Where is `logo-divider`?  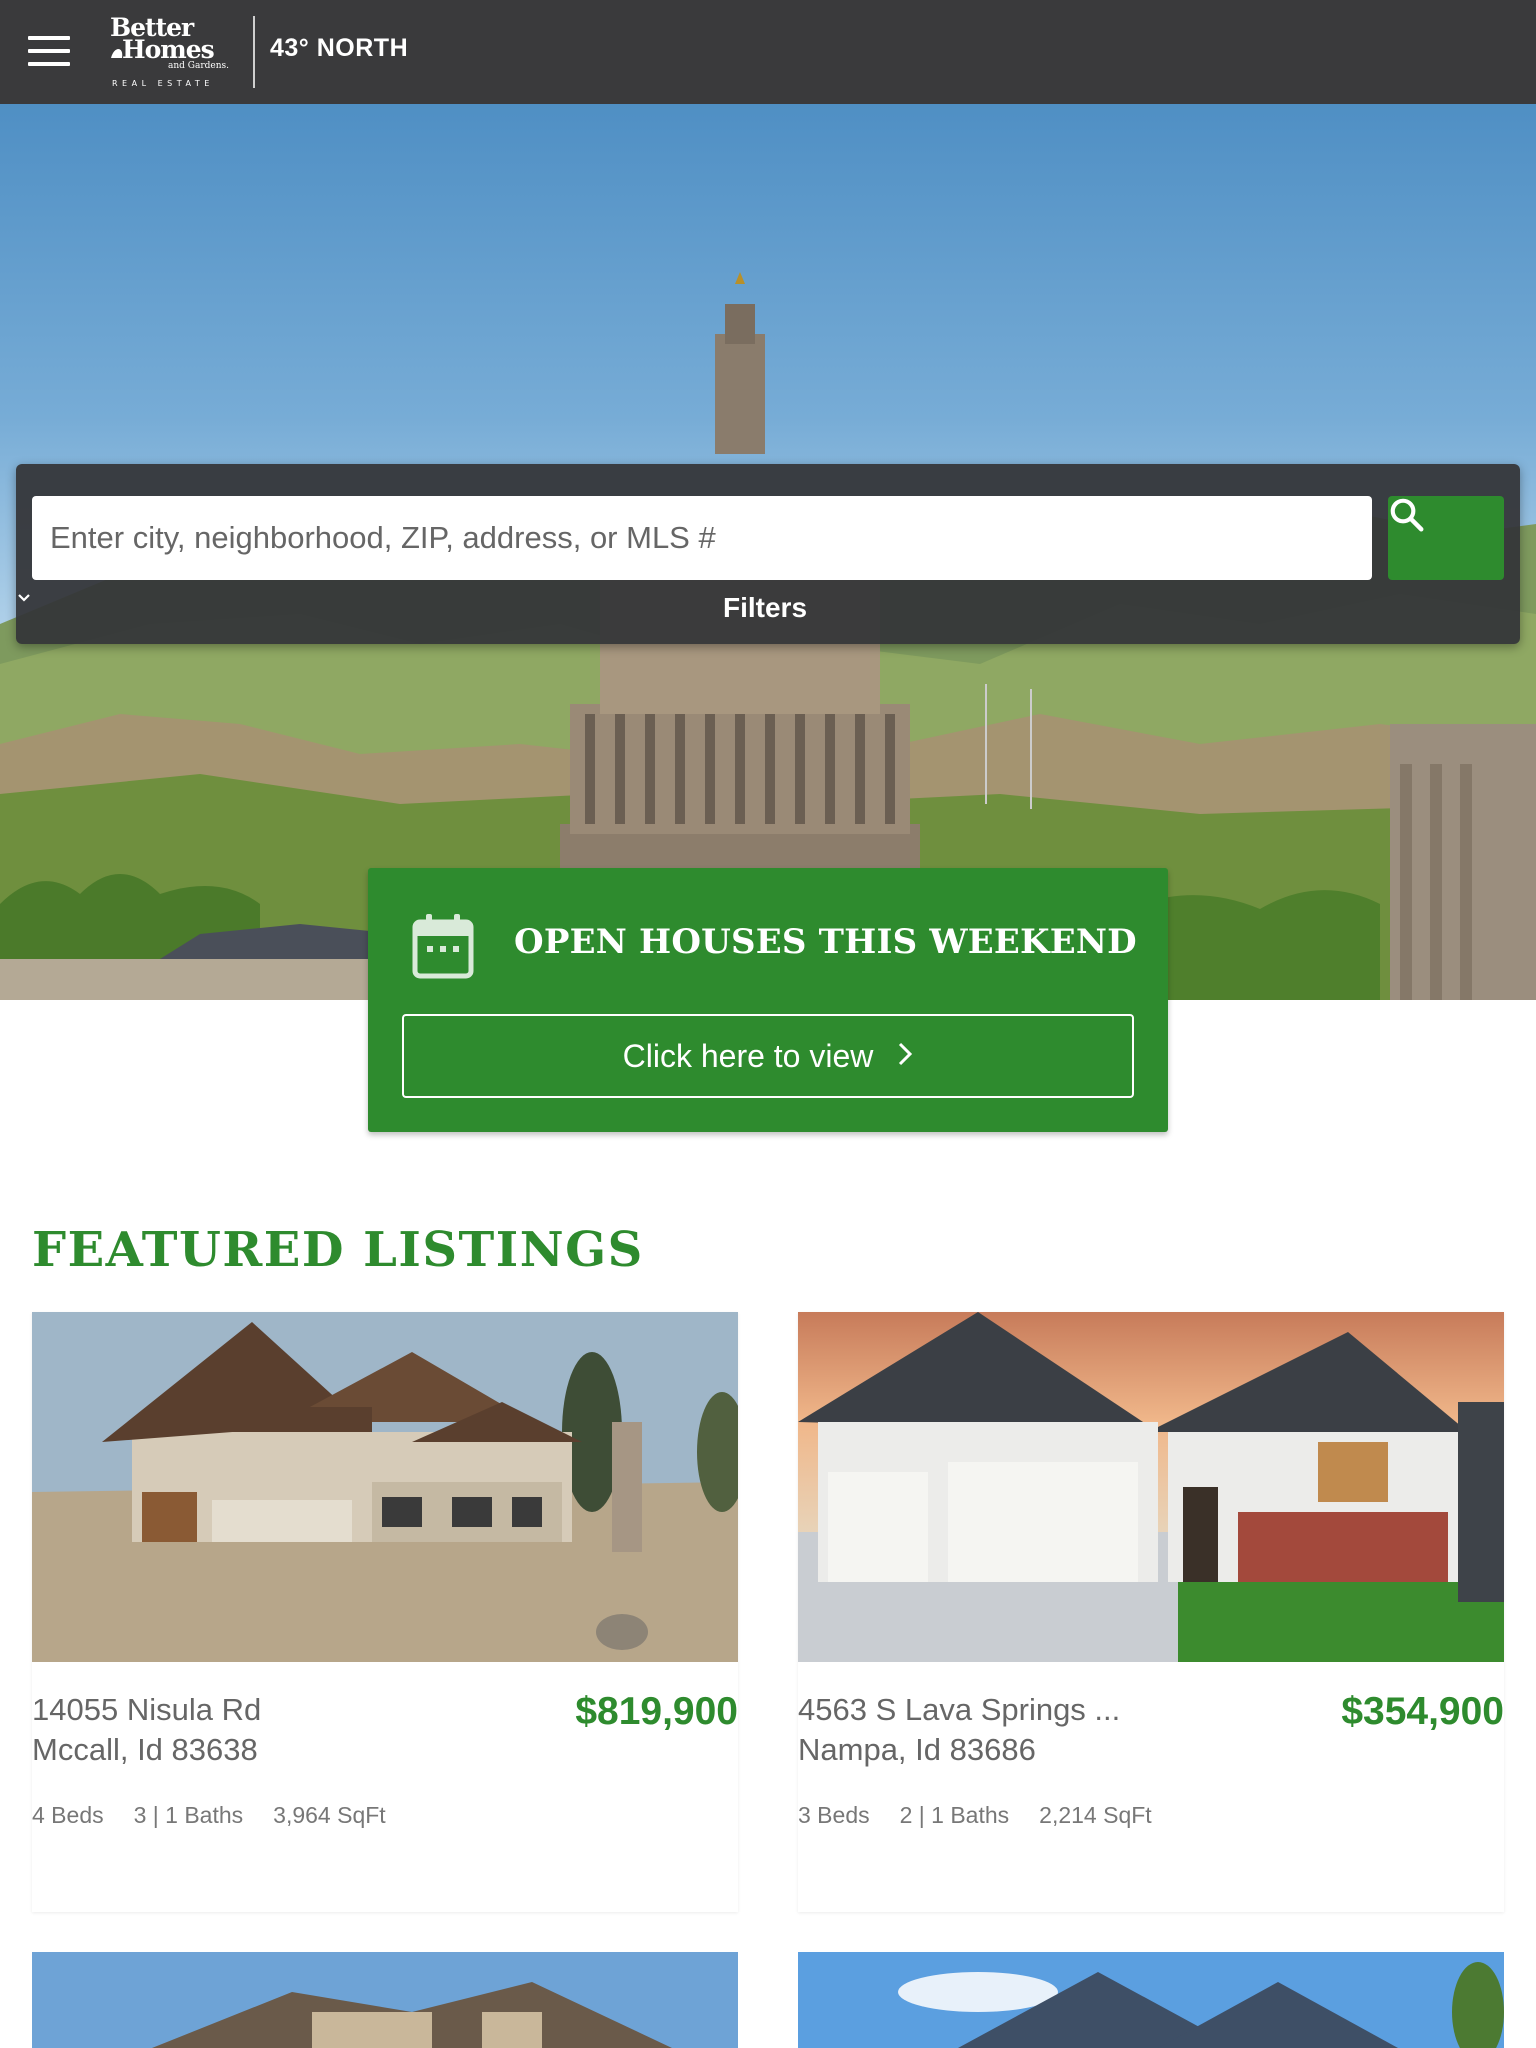 logo-divider is located at coordinates (254, 52).